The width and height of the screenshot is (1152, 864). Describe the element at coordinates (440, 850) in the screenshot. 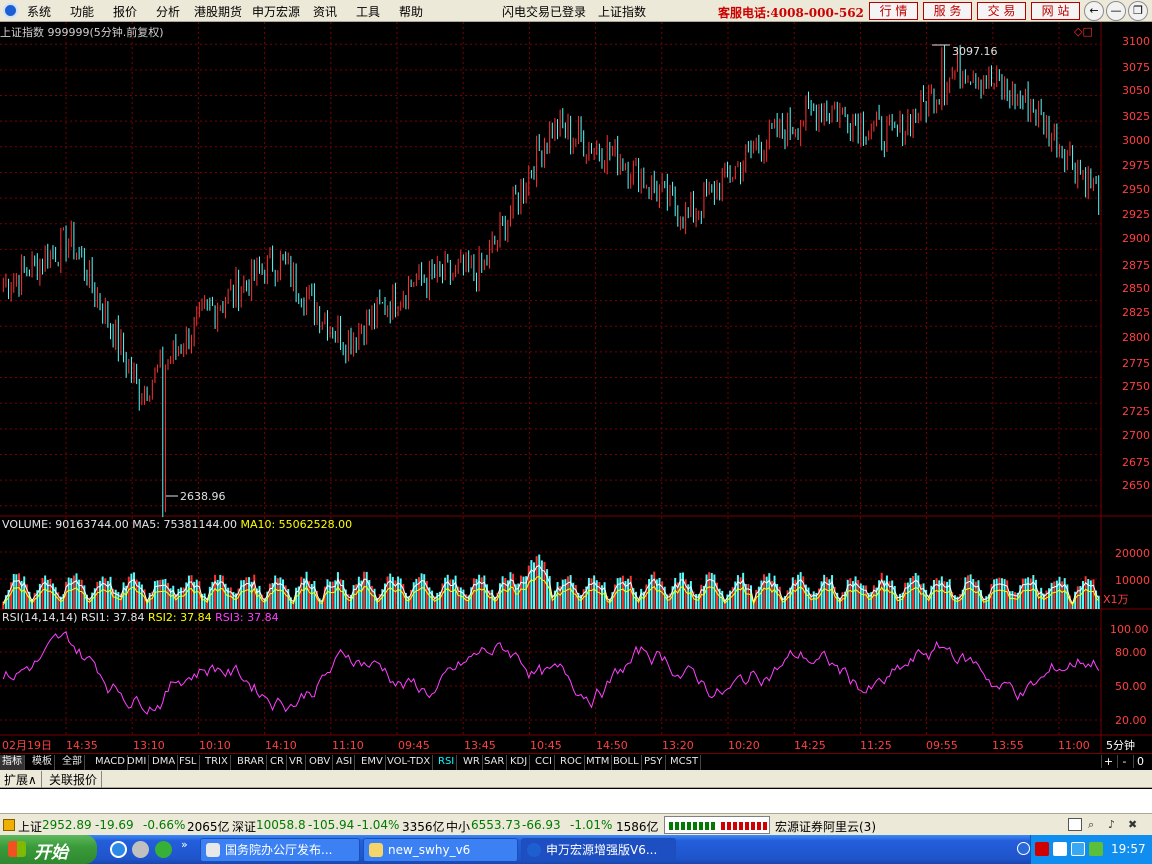

I see `task-folder: new_swhy_v6` at that location.